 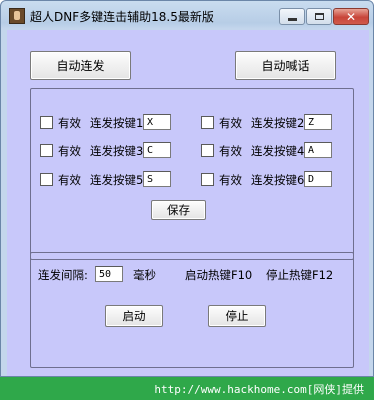 I want to click on save-button: 保存, so click(x=178, y=210).